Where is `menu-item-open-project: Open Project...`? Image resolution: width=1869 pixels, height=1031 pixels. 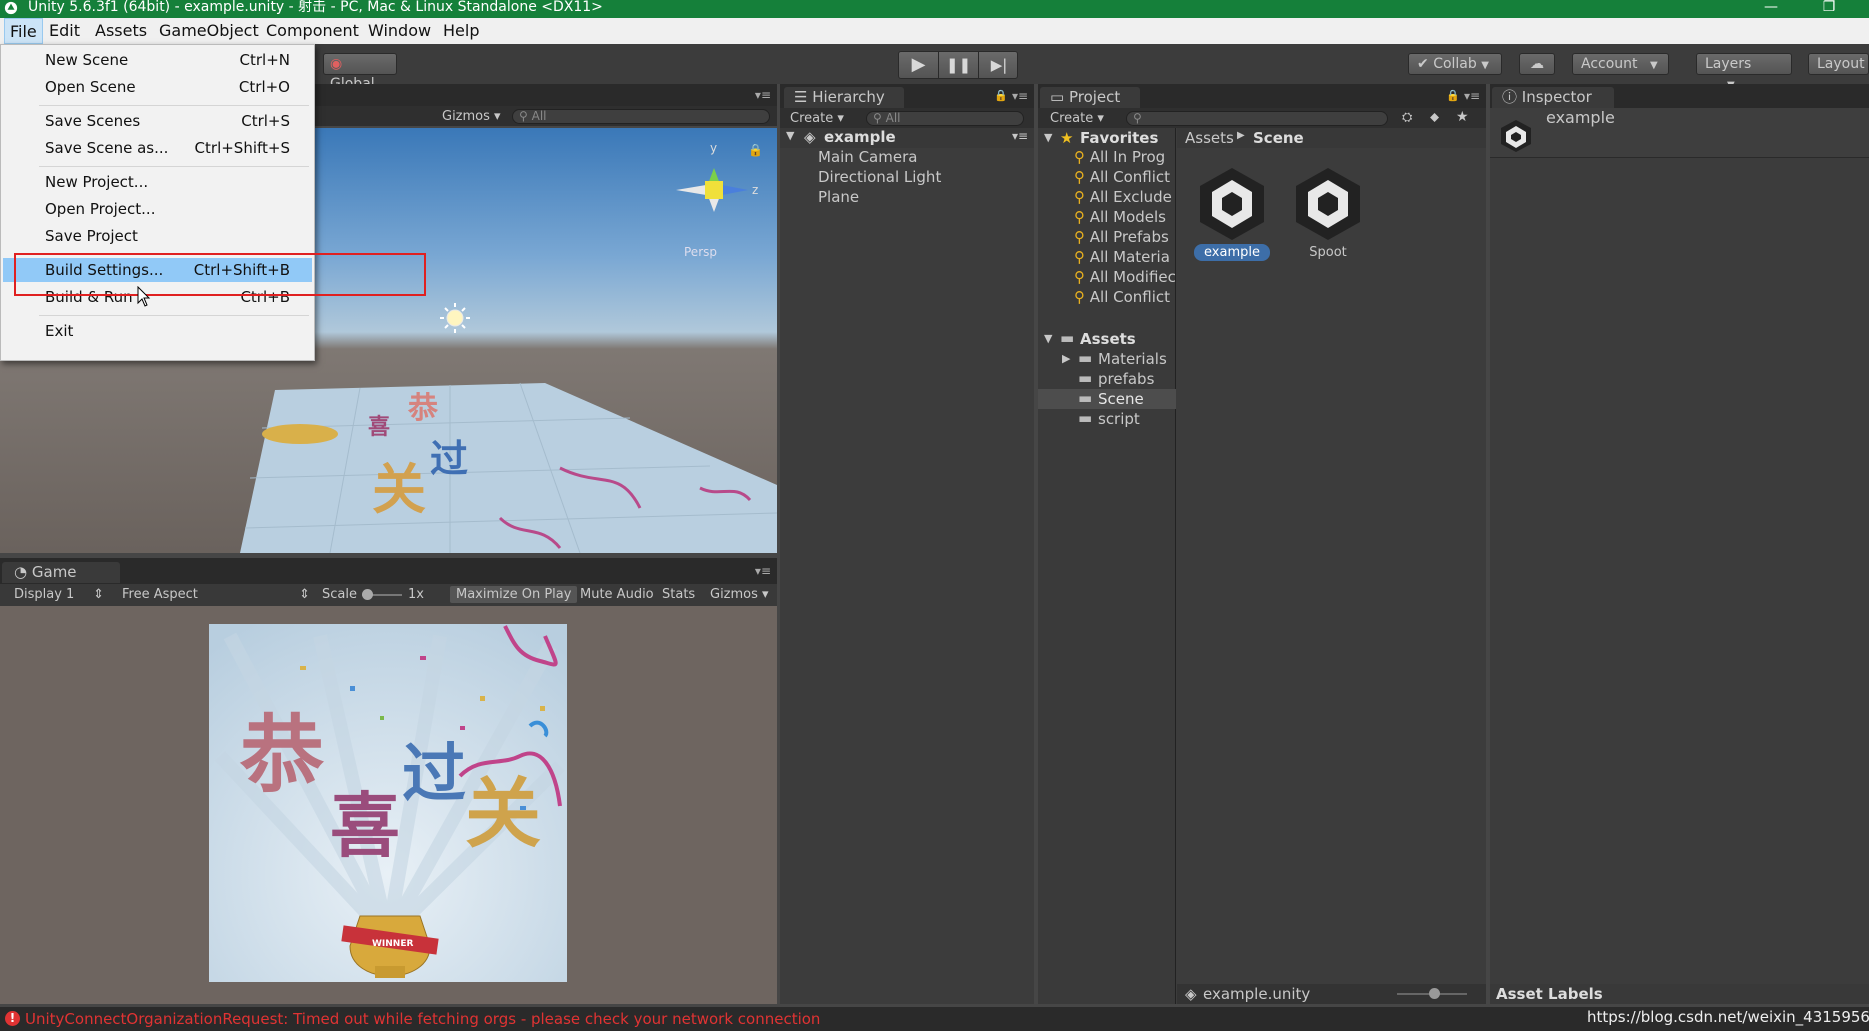
menu-item-open-project: Open Project... is located at coordinates (157, 209).